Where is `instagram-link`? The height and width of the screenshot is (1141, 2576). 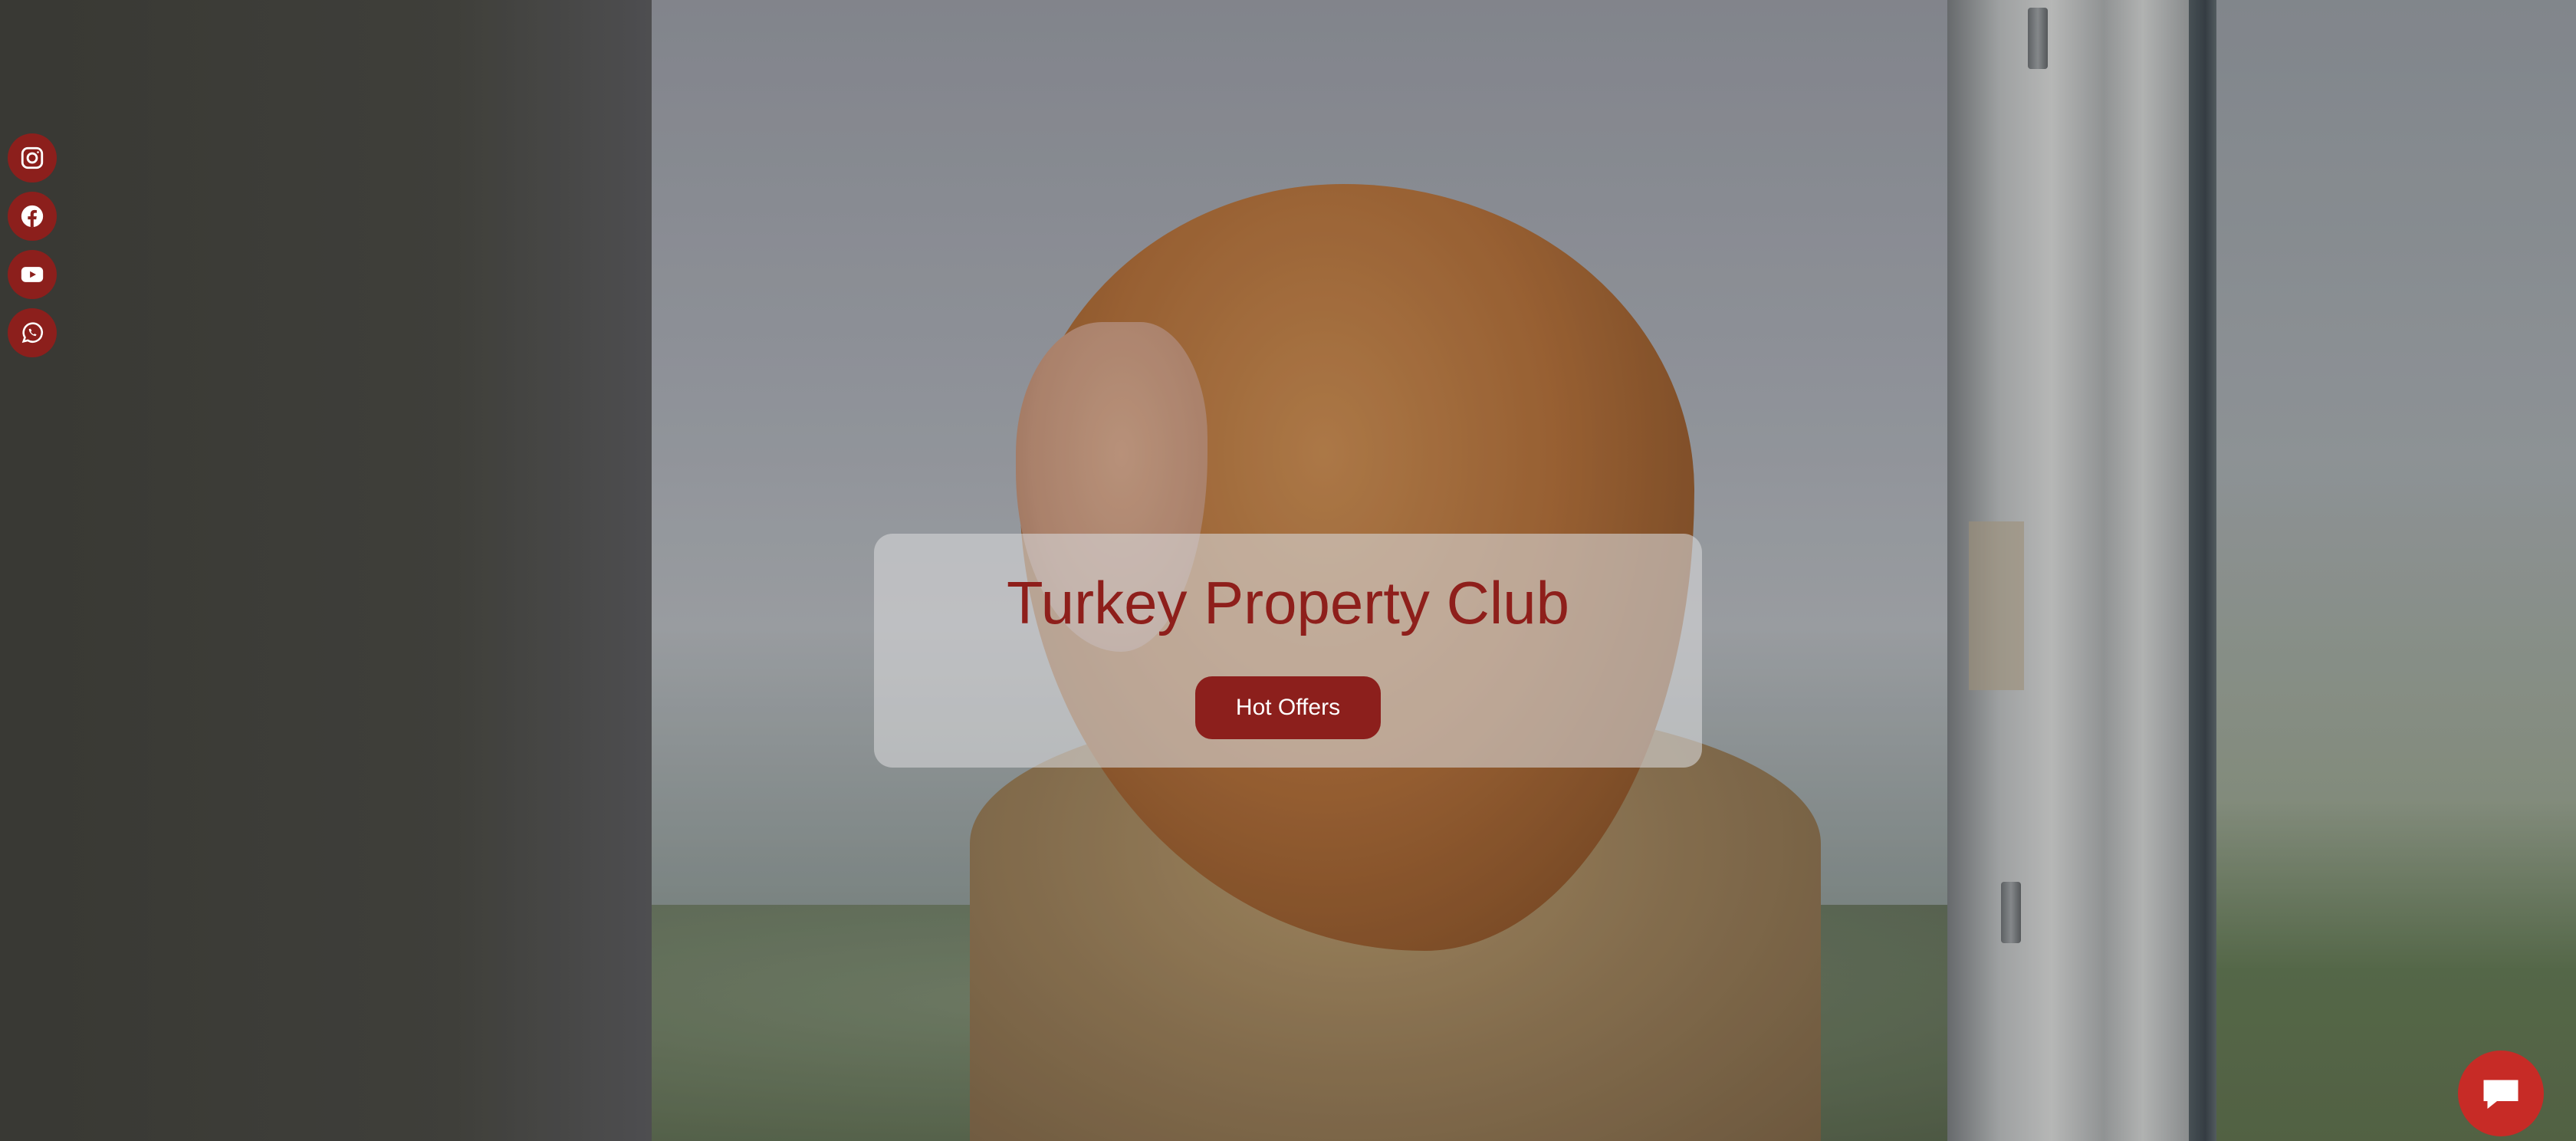
instagram-link is located at coordinates (32, 157).